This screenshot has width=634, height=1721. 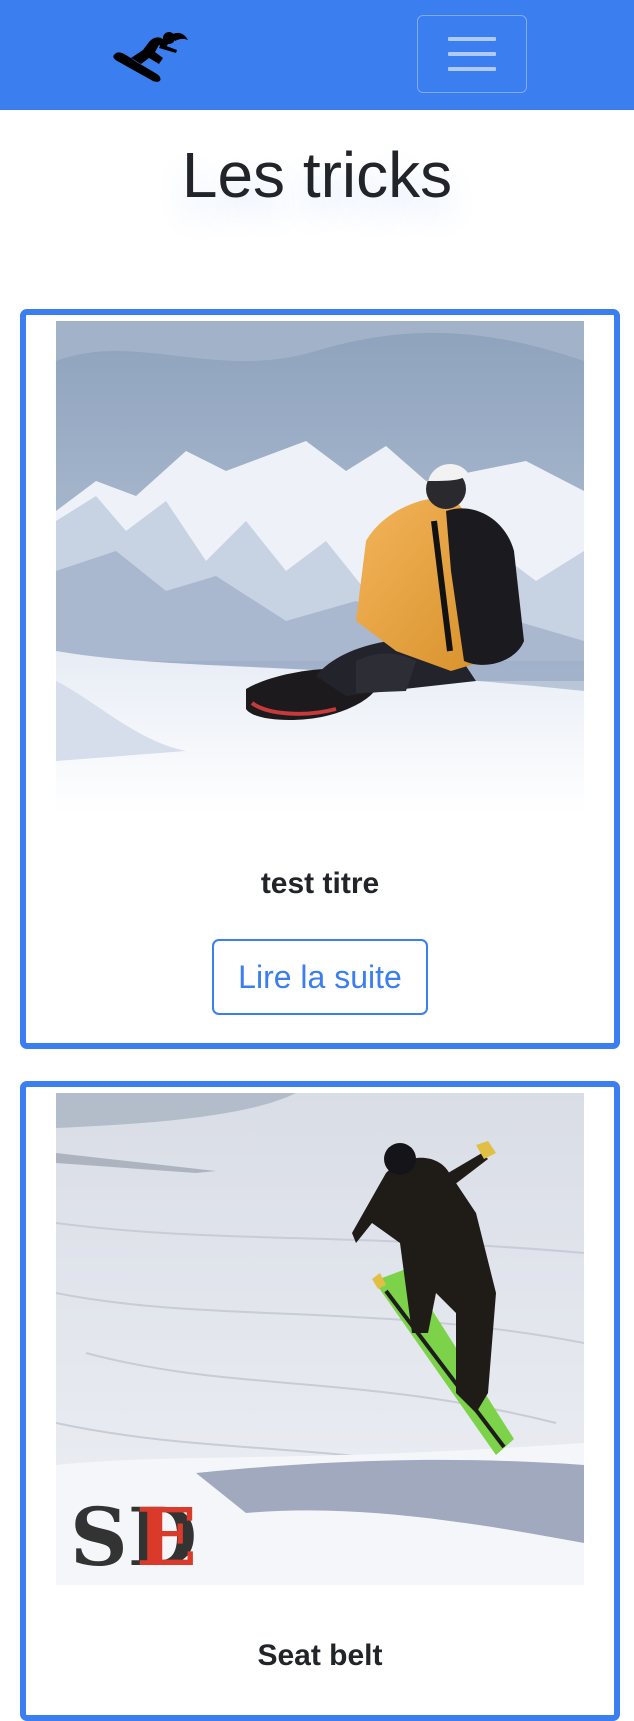 I want to click on read-more-button: Lire la suite, so click(x=320, y=977).